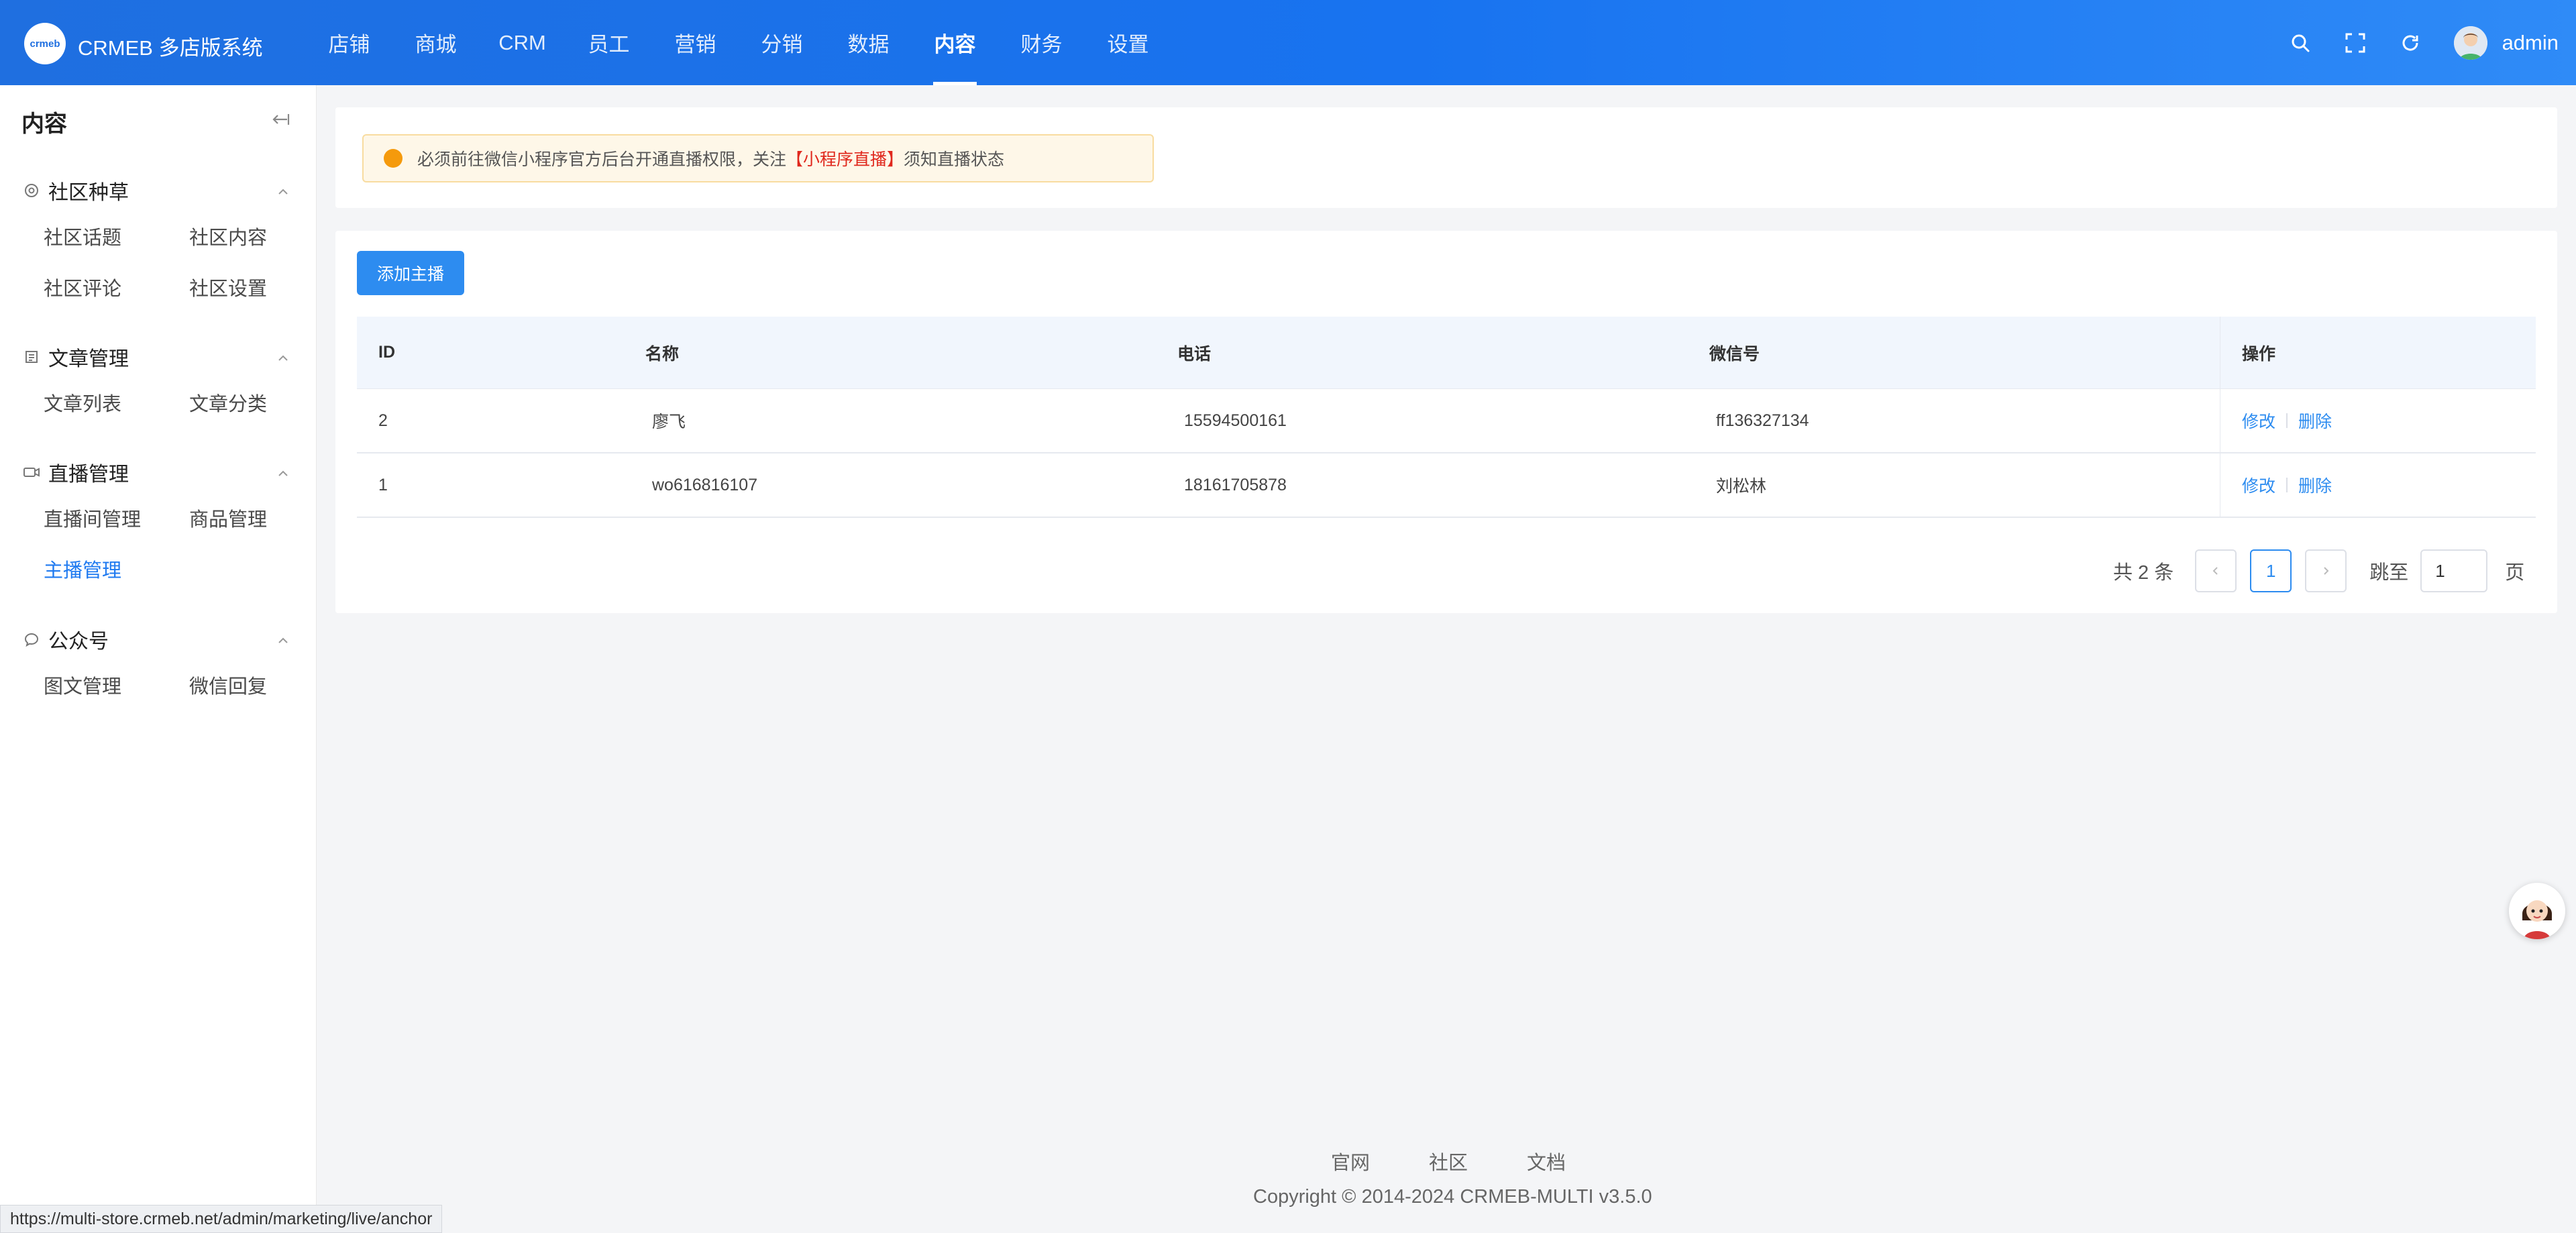 The image size is (2576, 1233). What do you see at coordinates (845, 160) in the screenshot?
I see `notice-highlight: 【小程序直播】` at bounding box center [845, 160].